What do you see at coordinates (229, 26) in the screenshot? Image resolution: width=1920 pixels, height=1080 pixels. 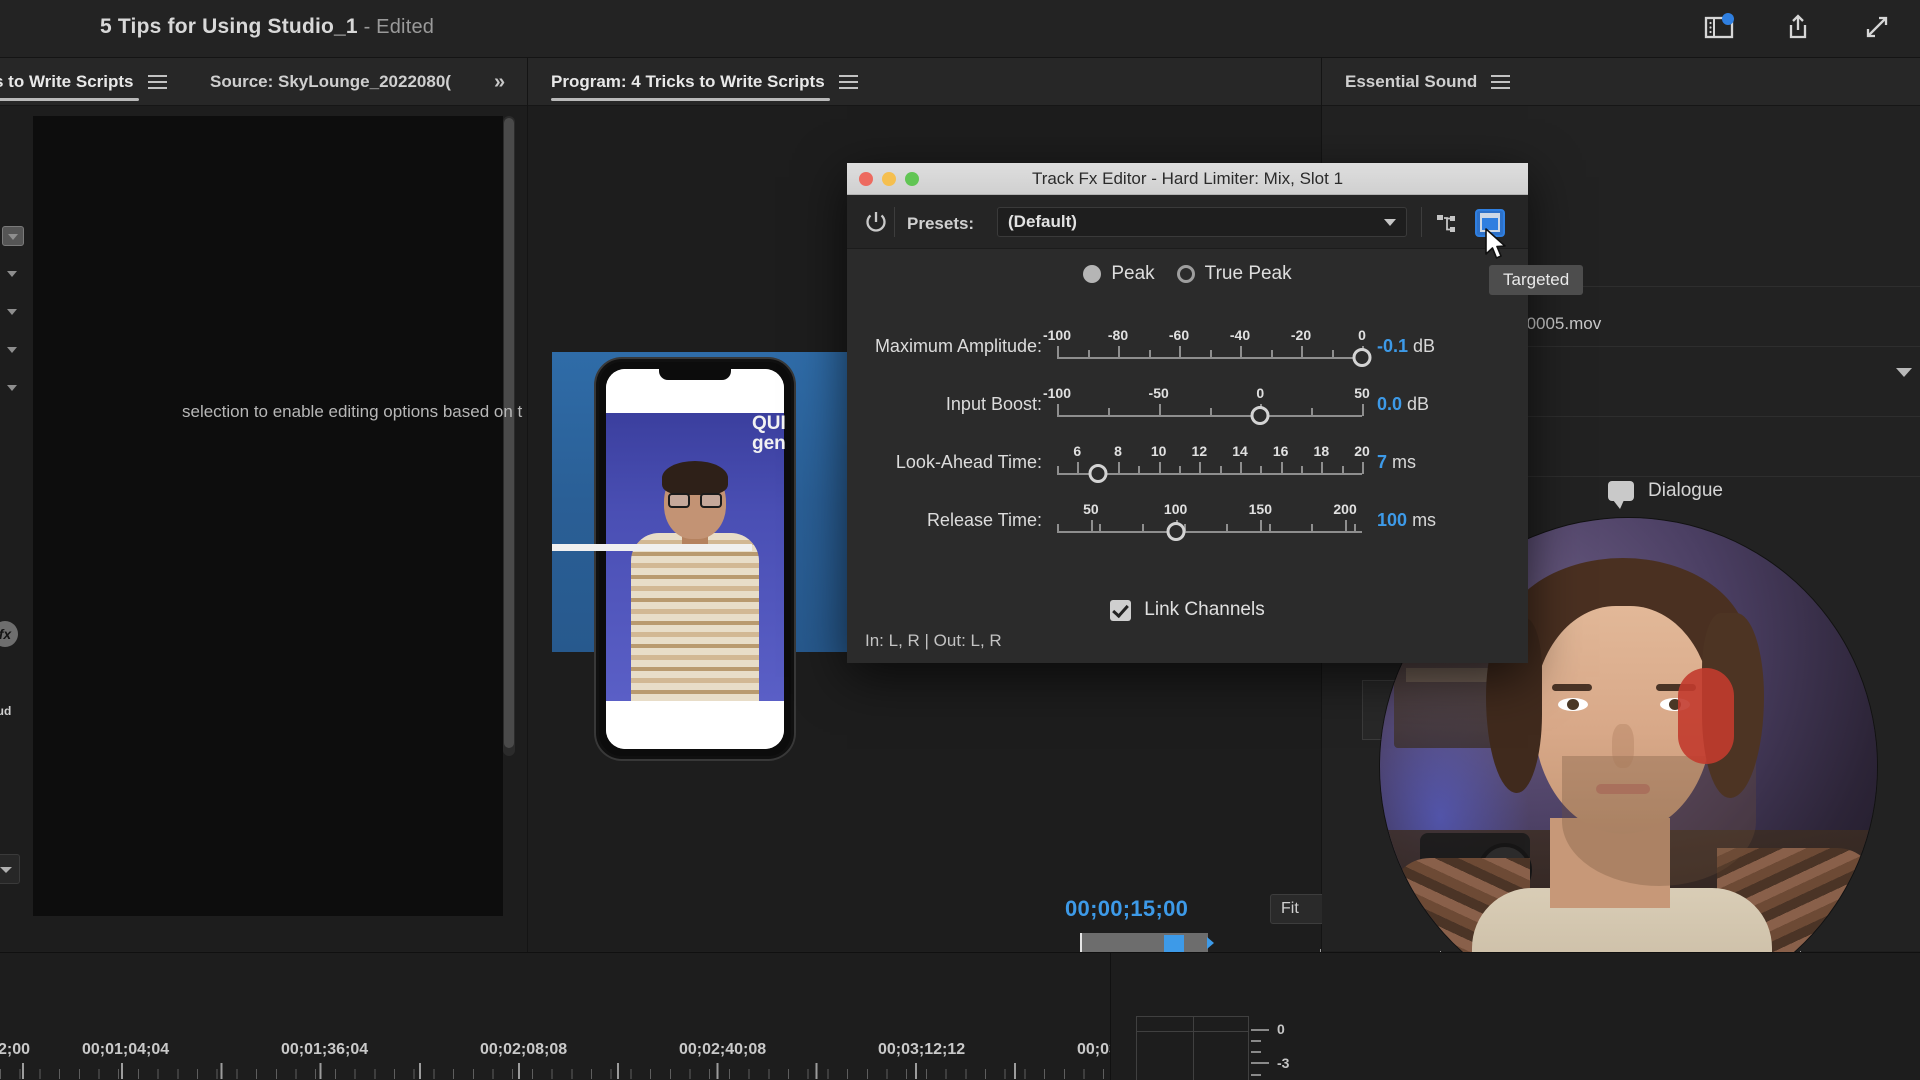 I see `project-title-text: 5 Tips for Using Studio_1` at bounding box center [229, 26].